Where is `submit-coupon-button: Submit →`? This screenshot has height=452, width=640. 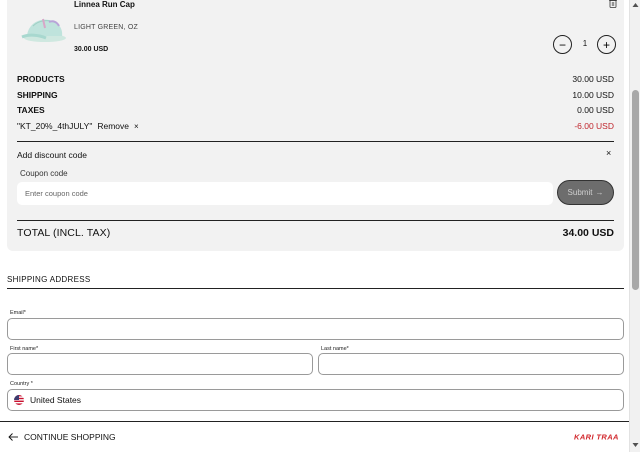
submit-coupon-button: Submit → is located at coordinates (585, 192).